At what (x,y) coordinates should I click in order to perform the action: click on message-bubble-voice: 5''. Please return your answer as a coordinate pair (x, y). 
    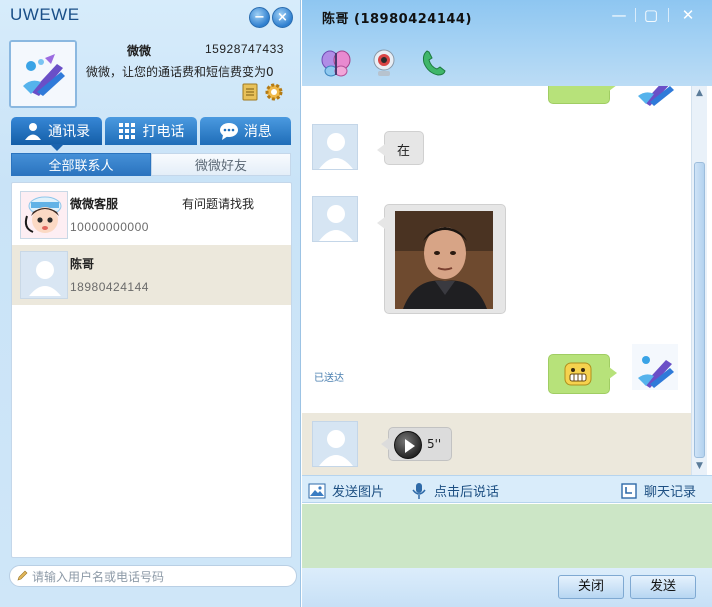
    Looking at the image, I should click on (416, 444).